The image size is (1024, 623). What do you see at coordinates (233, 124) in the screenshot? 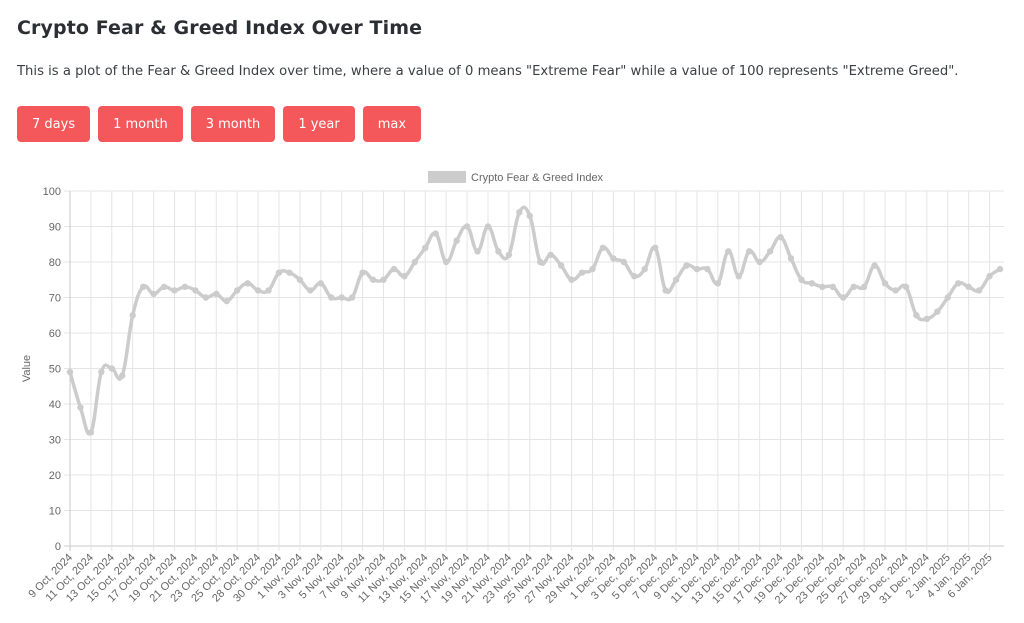
I see `range-button-3-month: 3 month` at bounding box center [233, 124].